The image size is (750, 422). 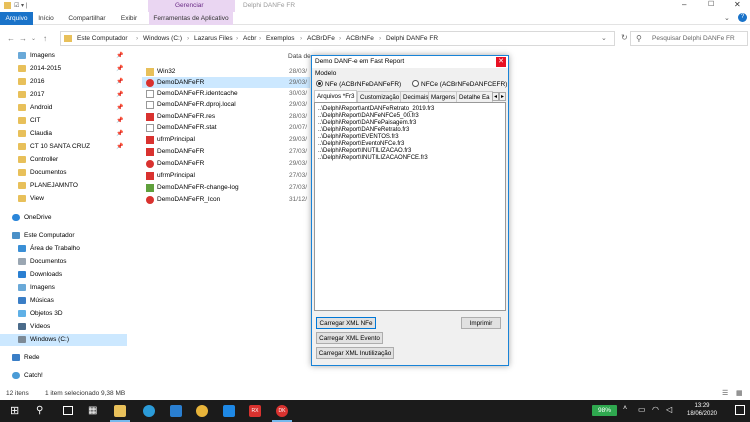 What do you see at coordinates (625, 408) in the screenshot?
I see `tray-chevron-icon: ˄` at bounding box center [625, 408].